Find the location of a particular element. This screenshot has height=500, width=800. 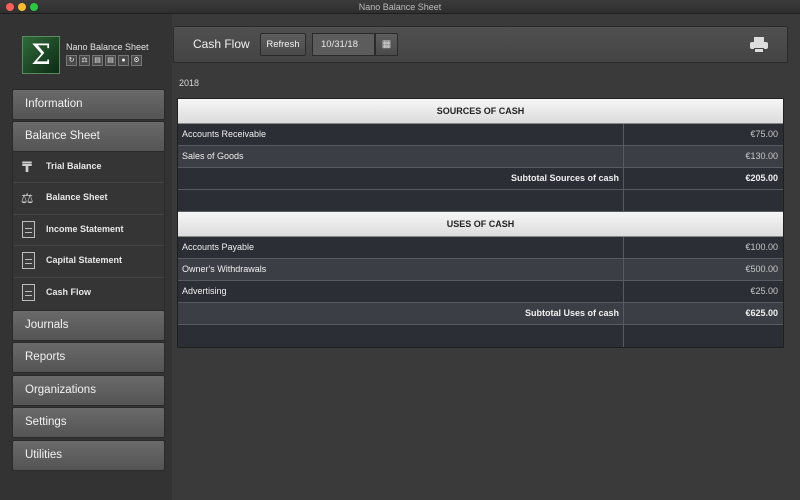

subtotal-label: Subtotal Sources of cash is located at coordinates (401, 178).